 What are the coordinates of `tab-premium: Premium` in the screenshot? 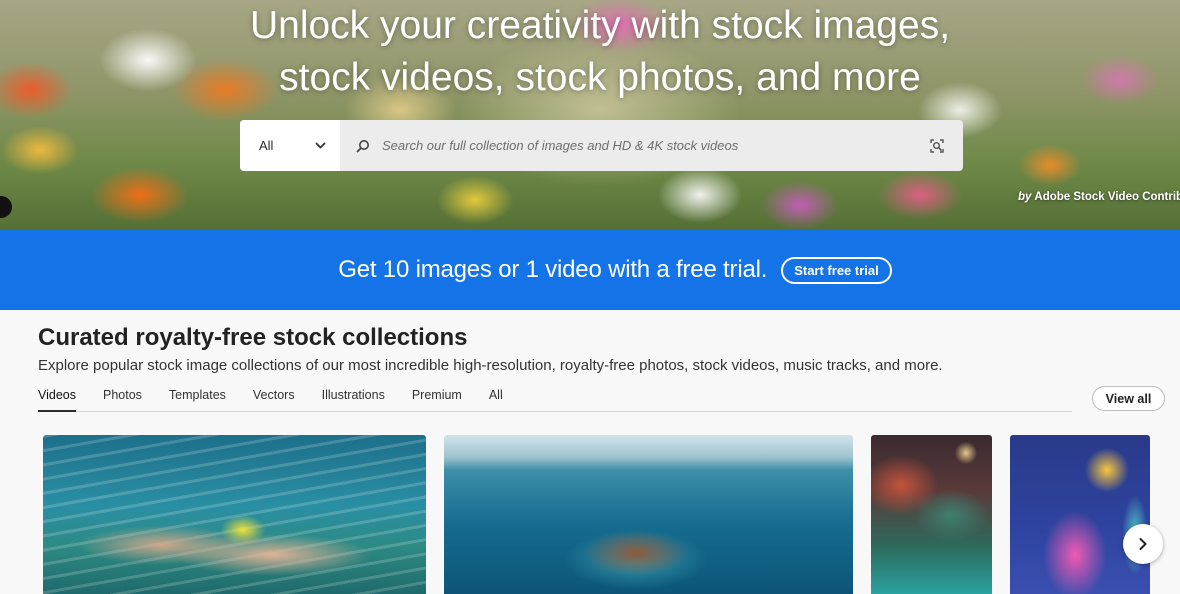 It's located at (437, 398).